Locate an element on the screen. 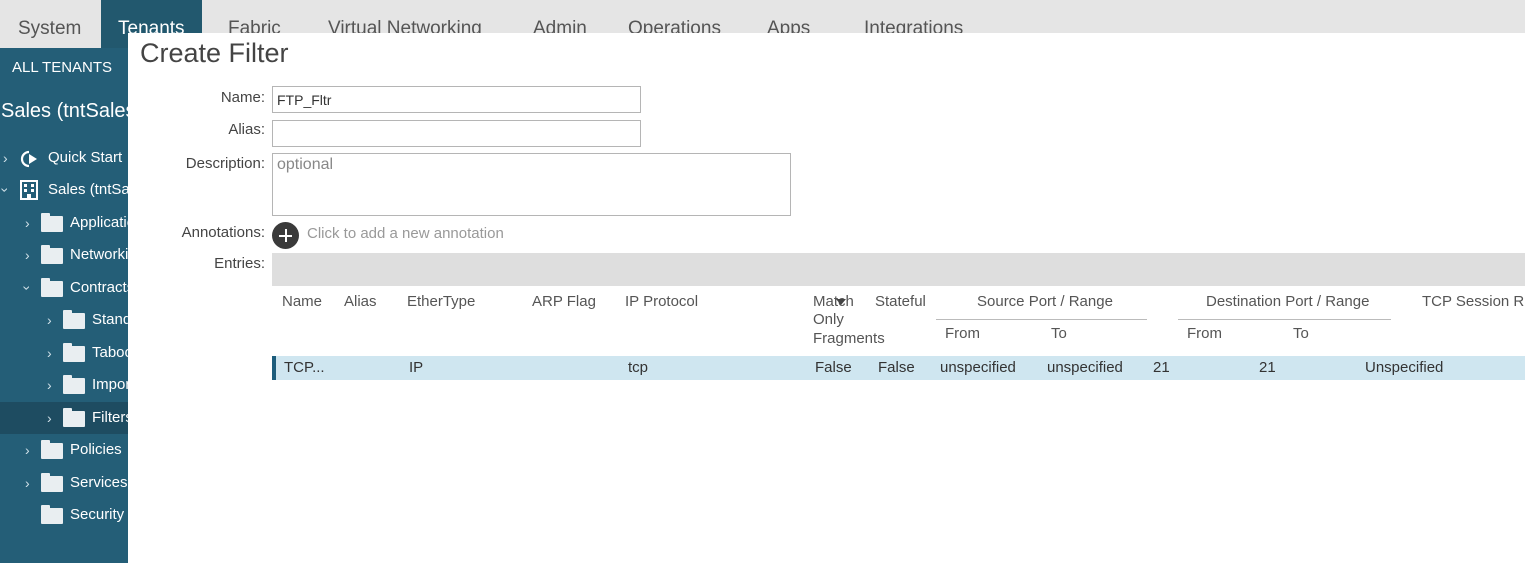  sidebar-item-tenant: › Sales (tntSales) is located at coordinates (64, 190).